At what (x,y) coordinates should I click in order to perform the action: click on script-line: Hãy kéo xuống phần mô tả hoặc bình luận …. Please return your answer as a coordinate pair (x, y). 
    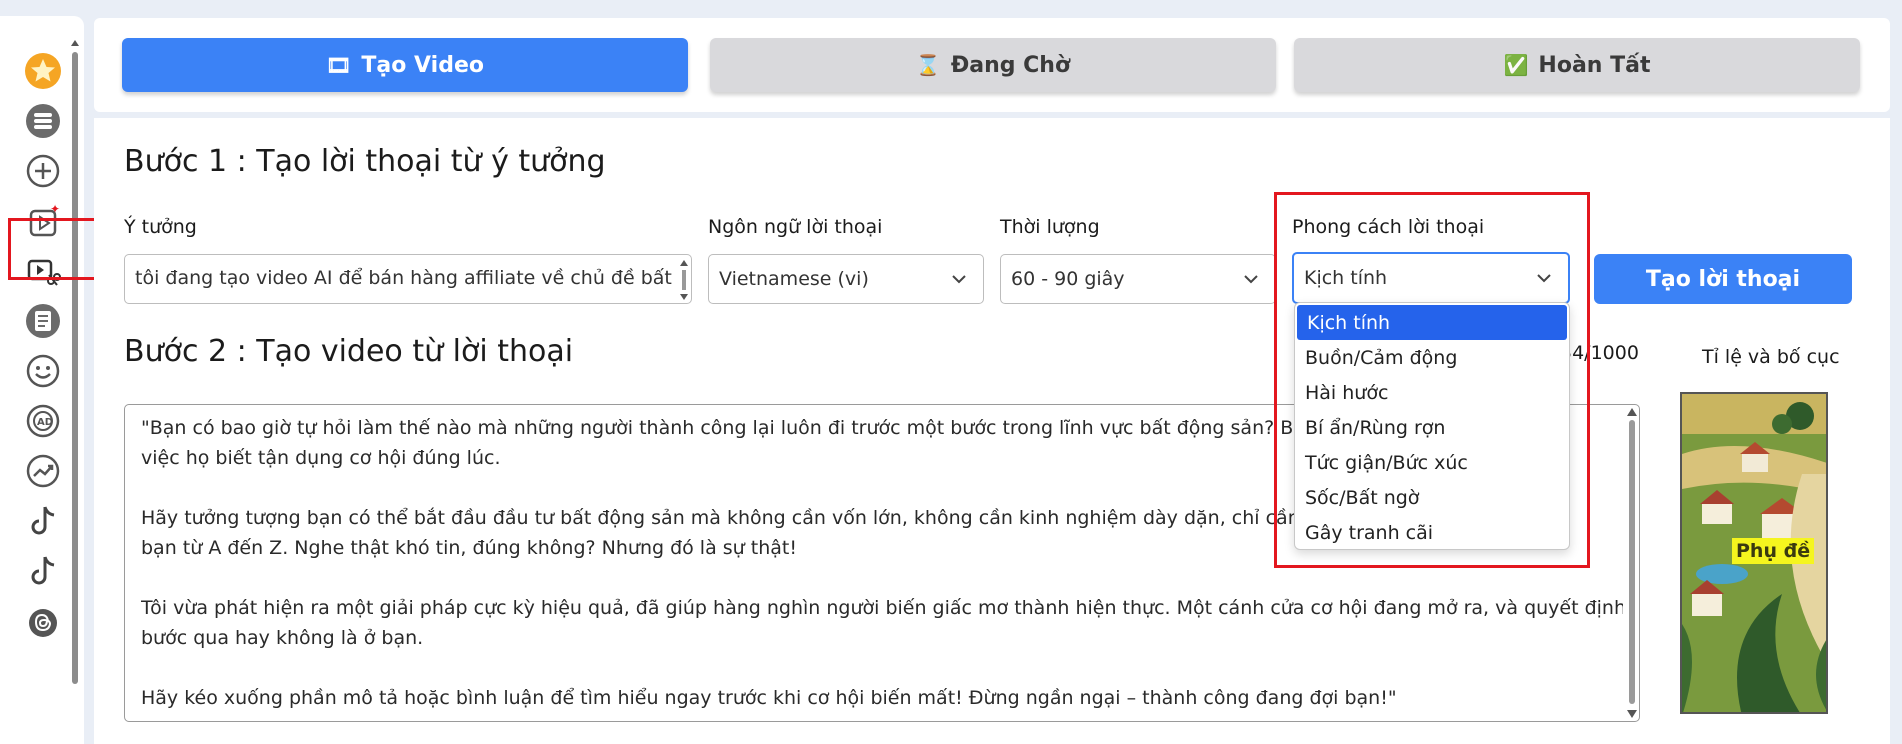
    Looking at the image, I should click on (769, 698).